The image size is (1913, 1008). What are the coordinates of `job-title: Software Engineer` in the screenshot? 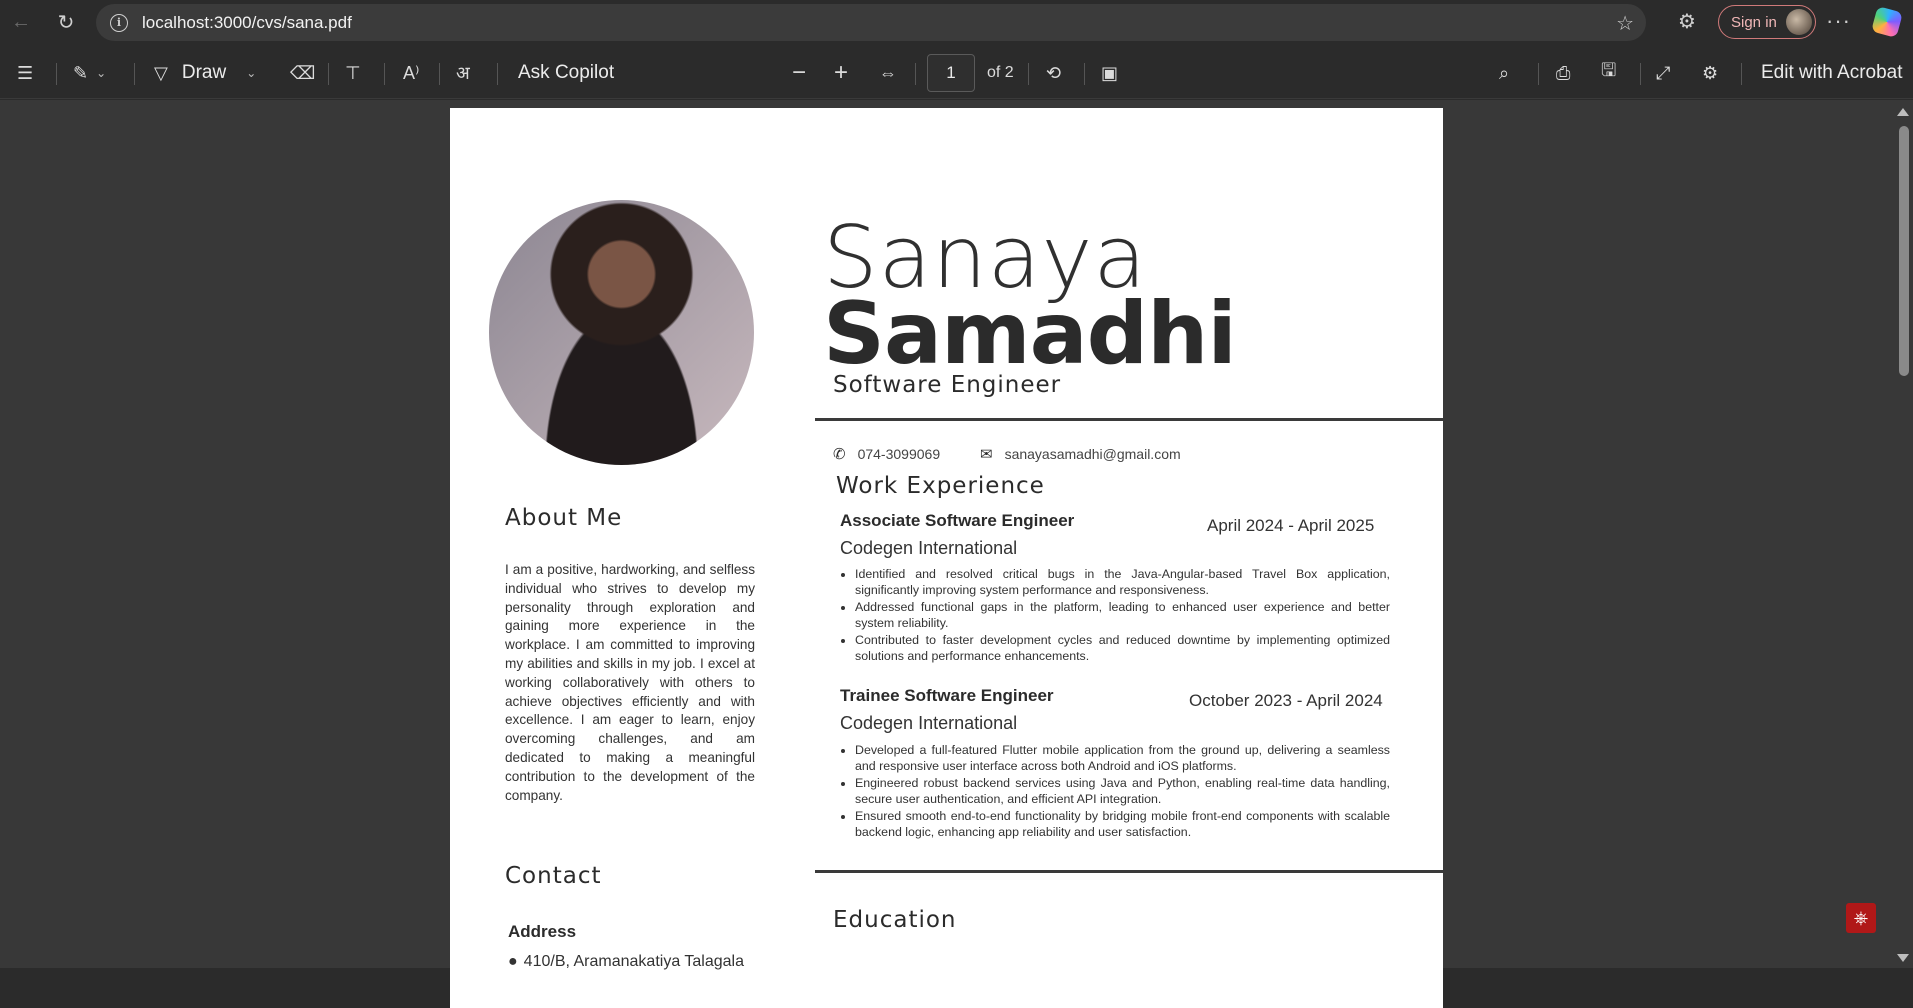 It's located at (947, 385).